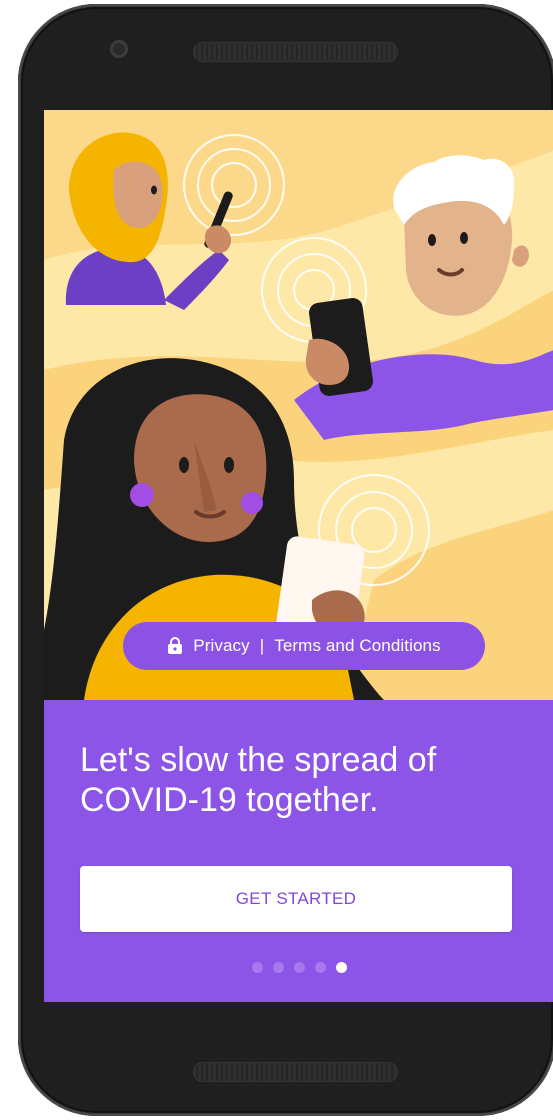 The height and width of the screenshot is (1120, 553). I want to click on legal-links-pill: Privacy | Terms and Conditions, so click(304, 646).